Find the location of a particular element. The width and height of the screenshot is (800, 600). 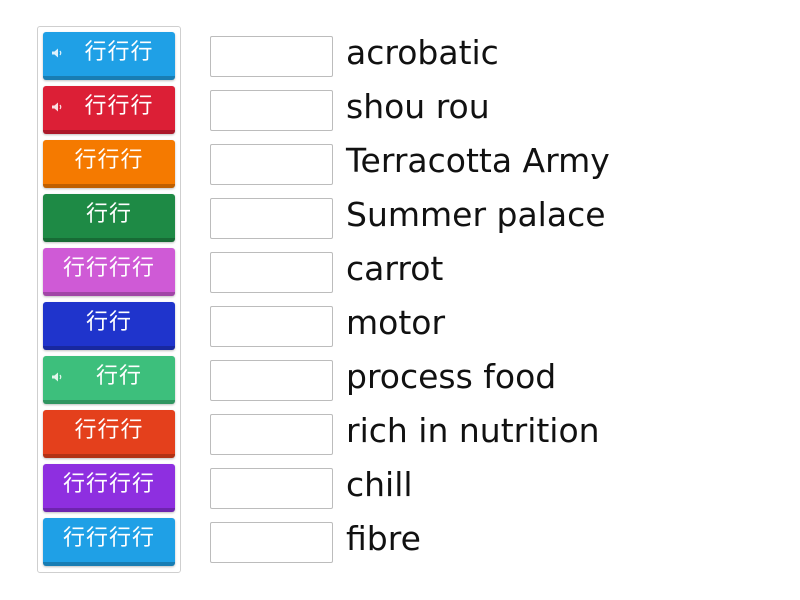

answer-label: carrot is located at coordinates (395, 268).